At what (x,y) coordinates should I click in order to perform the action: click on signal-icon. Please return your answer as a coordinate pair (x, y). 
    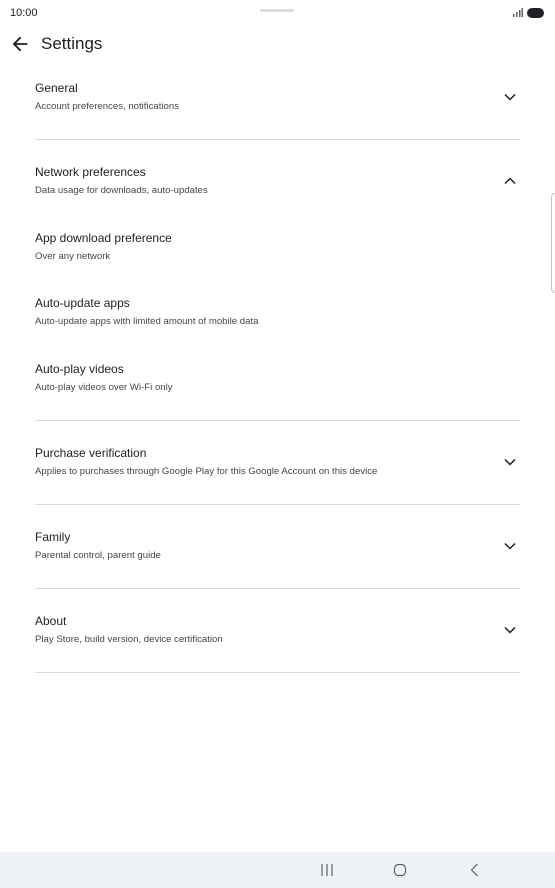
    Looking at the image, I should click on (518, 12).